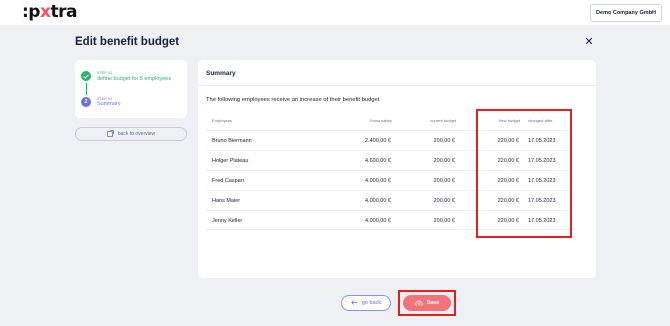 Image resolution: width=670 pixels, height=326 pixels. What do you see at coordinates (228, 181) in the screenshot?
I see `employee-name: Fred Caspari` at bounding box center [228, 181].